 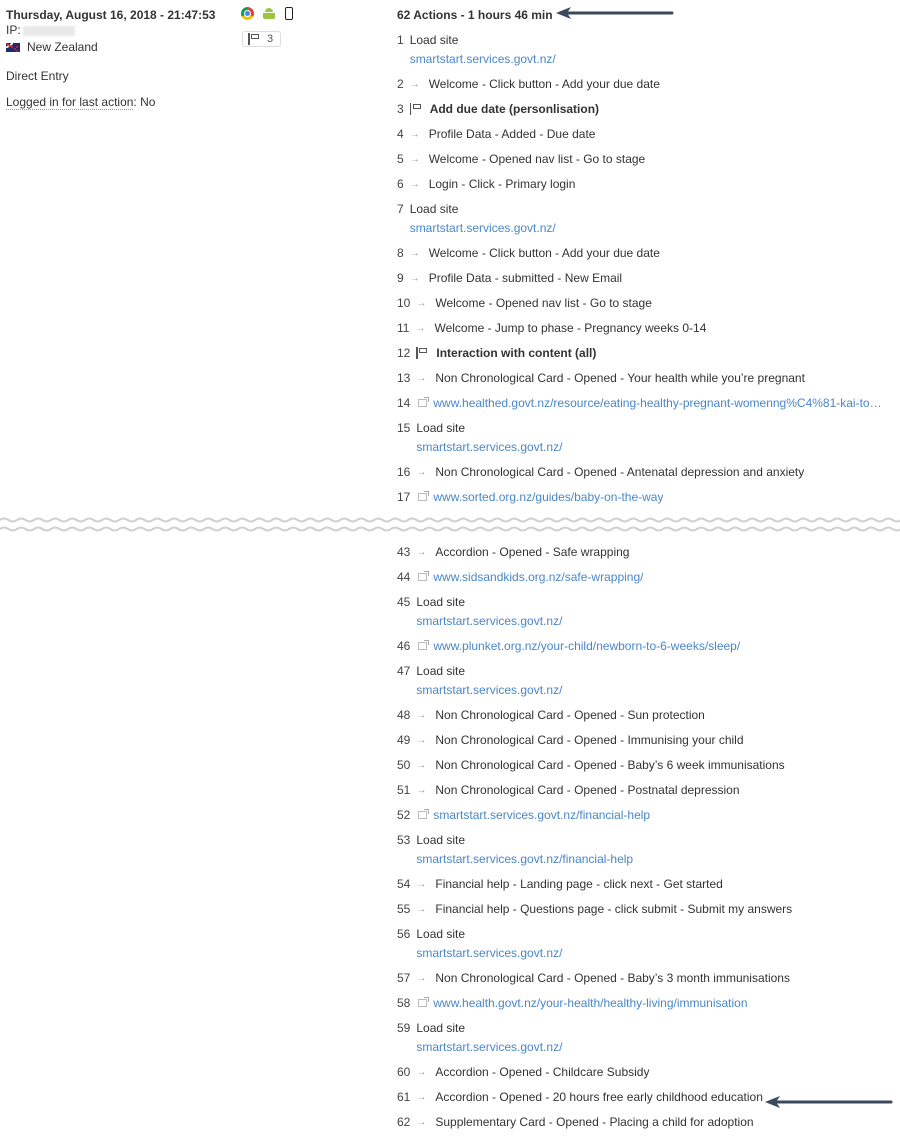 I want to click on action-number: 61, so click(x=404, y=1097).